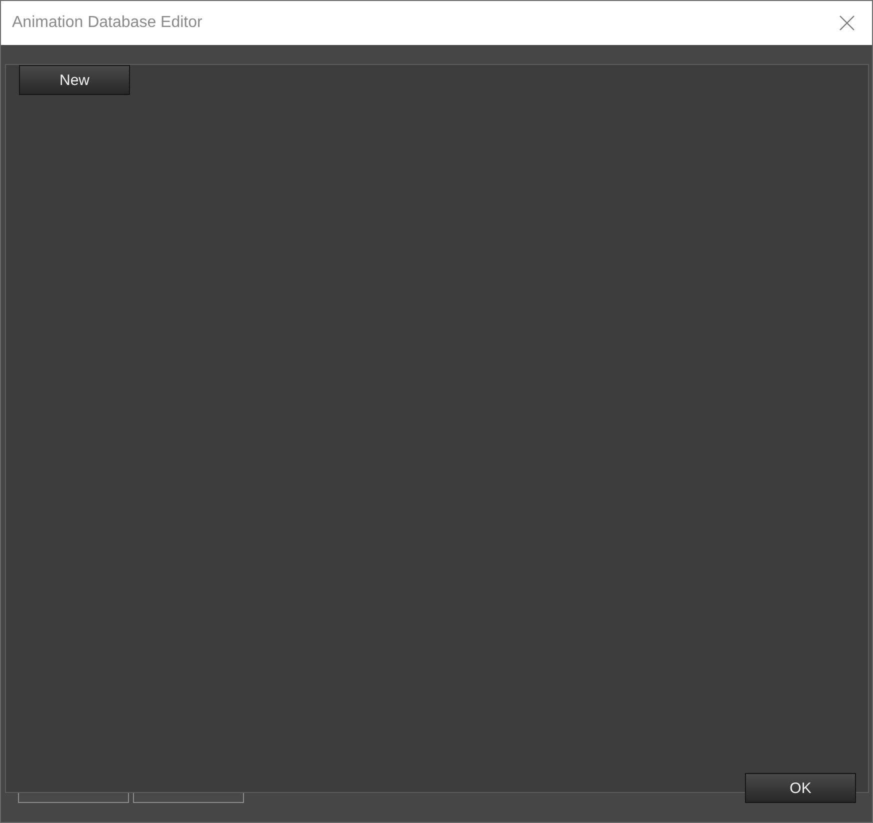  What do you see at coordinates (847, 23) in the screenshot?
I see `close-icon` at bounding box center [847, 23].